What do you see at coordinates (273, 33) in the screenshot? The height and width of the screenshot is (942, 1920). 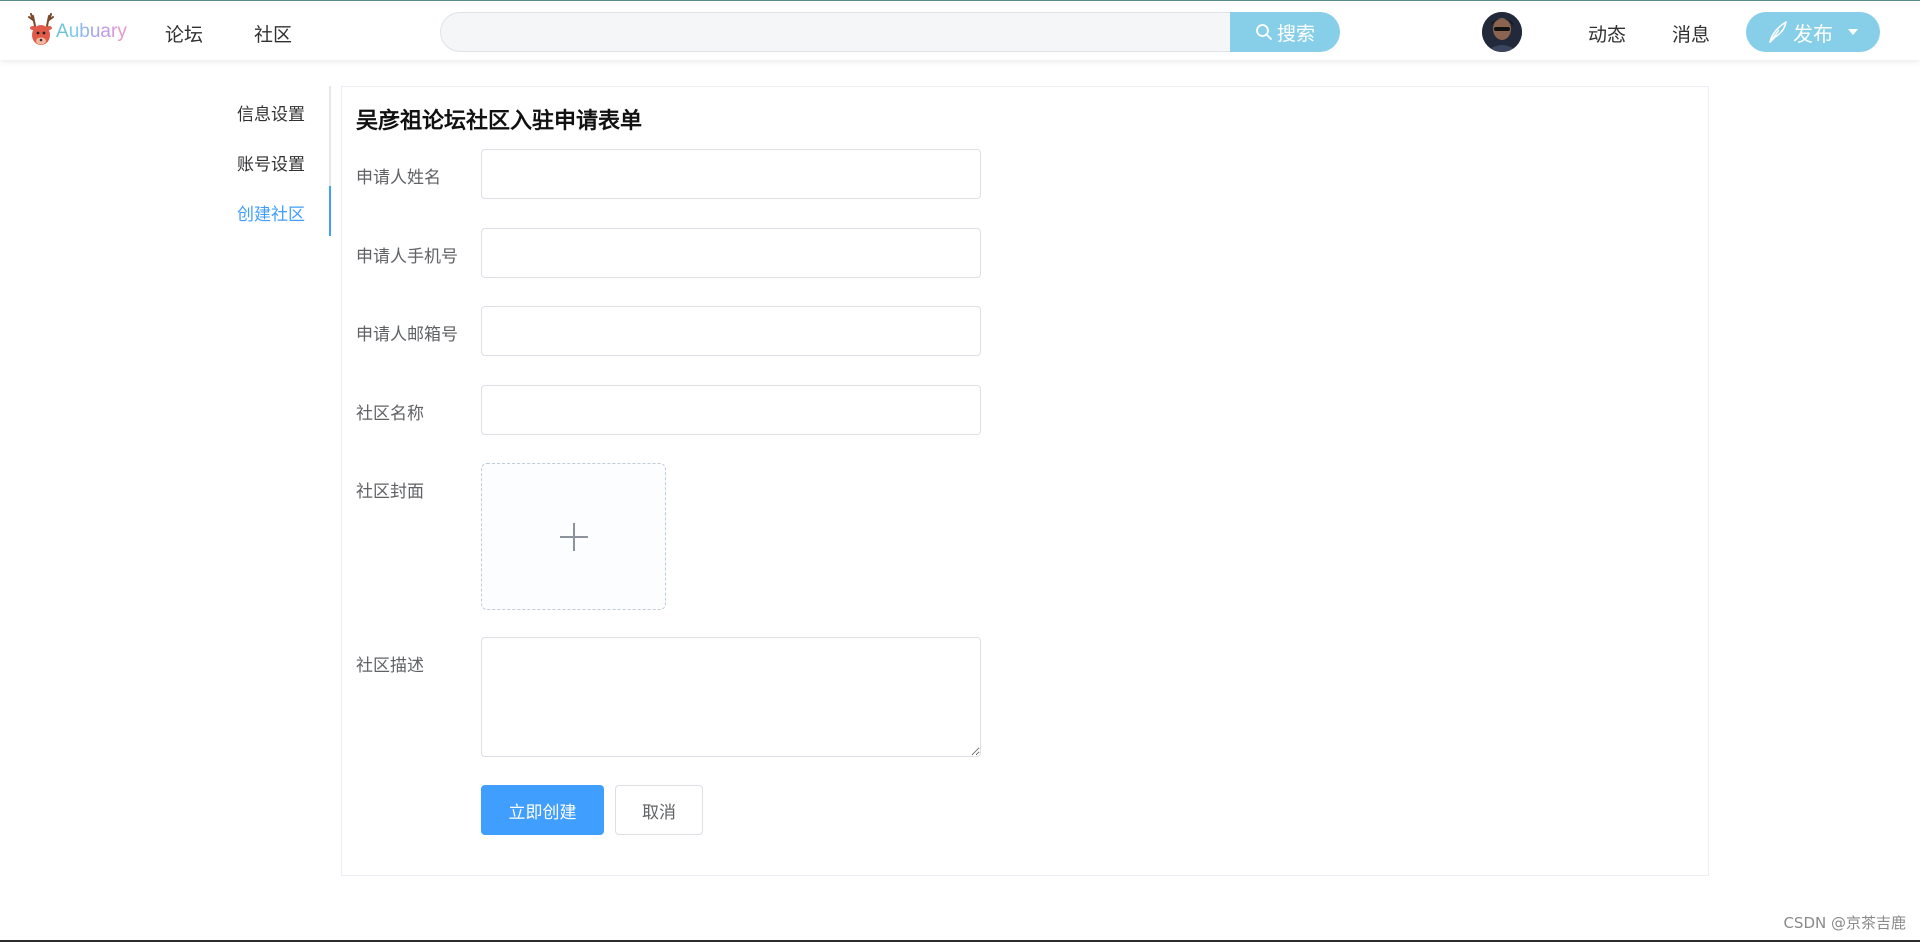 I see `nav-community: 社区` at bounding box center [273, 33].